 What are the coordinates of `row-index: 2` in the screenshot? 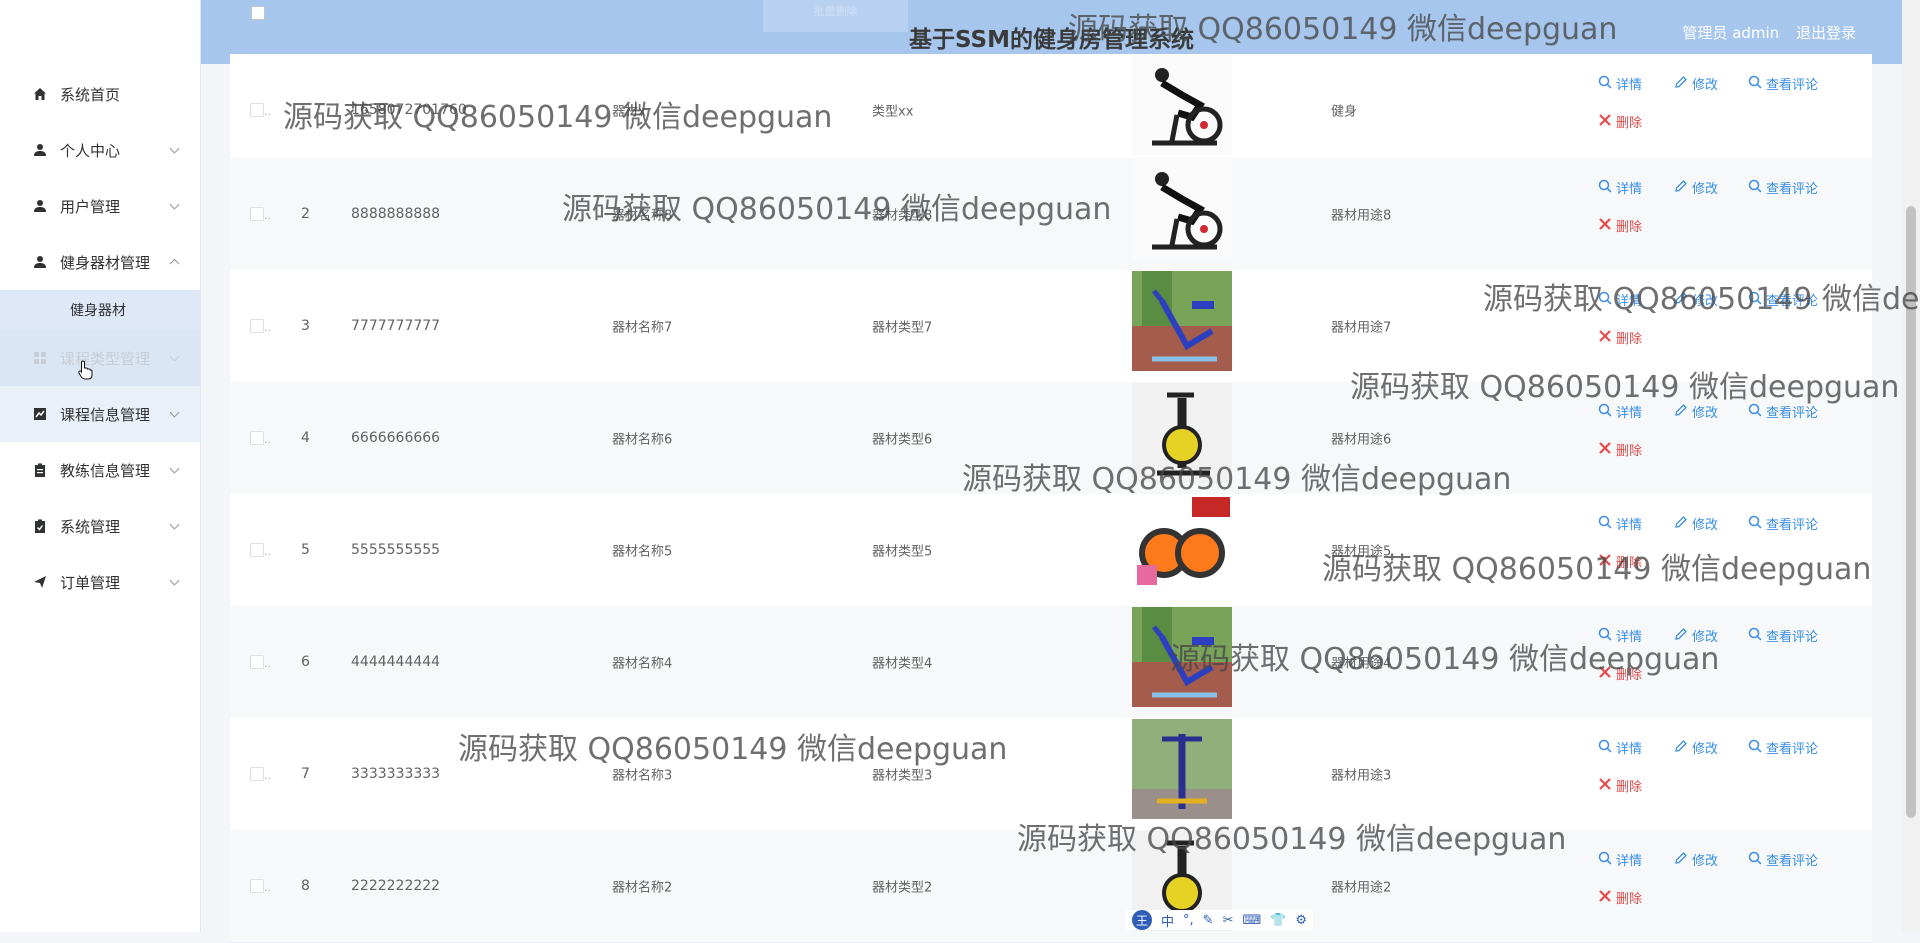 It's located at (305, 214).